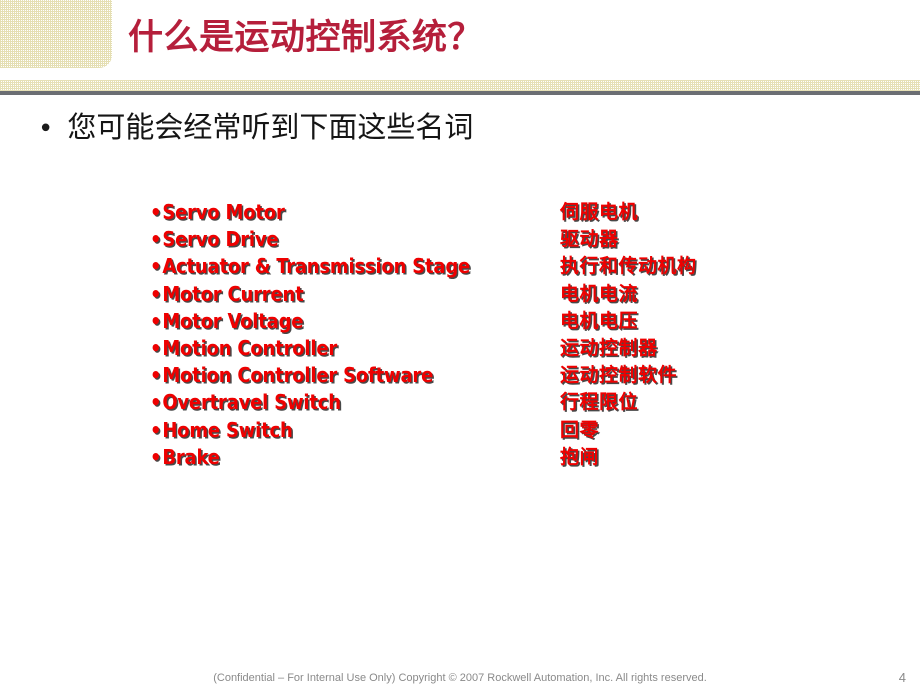 Image resolution: width=920 pixels, height=690 pixels. Describe the element at coordinates (589, 239) in the screenshot. I see `term-chinese: 驱动器` at that location.